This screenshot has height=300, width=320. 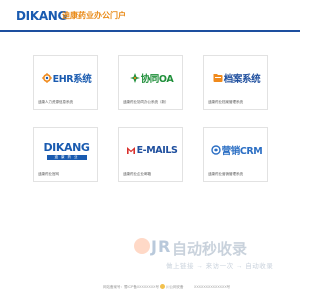 I want to click on oa-logo-text: 协同OA, so click(x=157, y=79).